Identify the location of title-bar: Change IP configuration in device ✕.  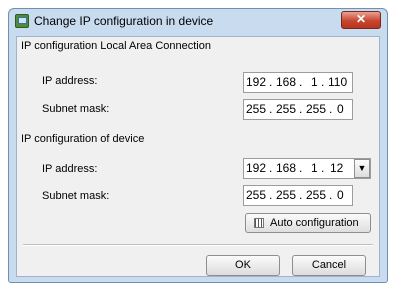
(198, 22).